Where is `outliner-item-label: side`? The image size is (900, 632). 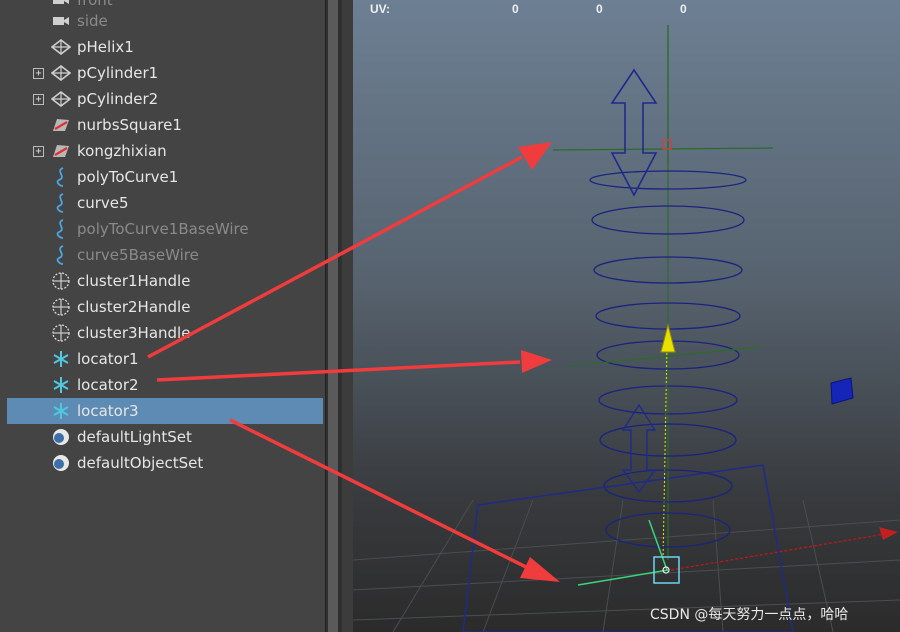
outliner-item-label: side is located at coordinates (92, 21).